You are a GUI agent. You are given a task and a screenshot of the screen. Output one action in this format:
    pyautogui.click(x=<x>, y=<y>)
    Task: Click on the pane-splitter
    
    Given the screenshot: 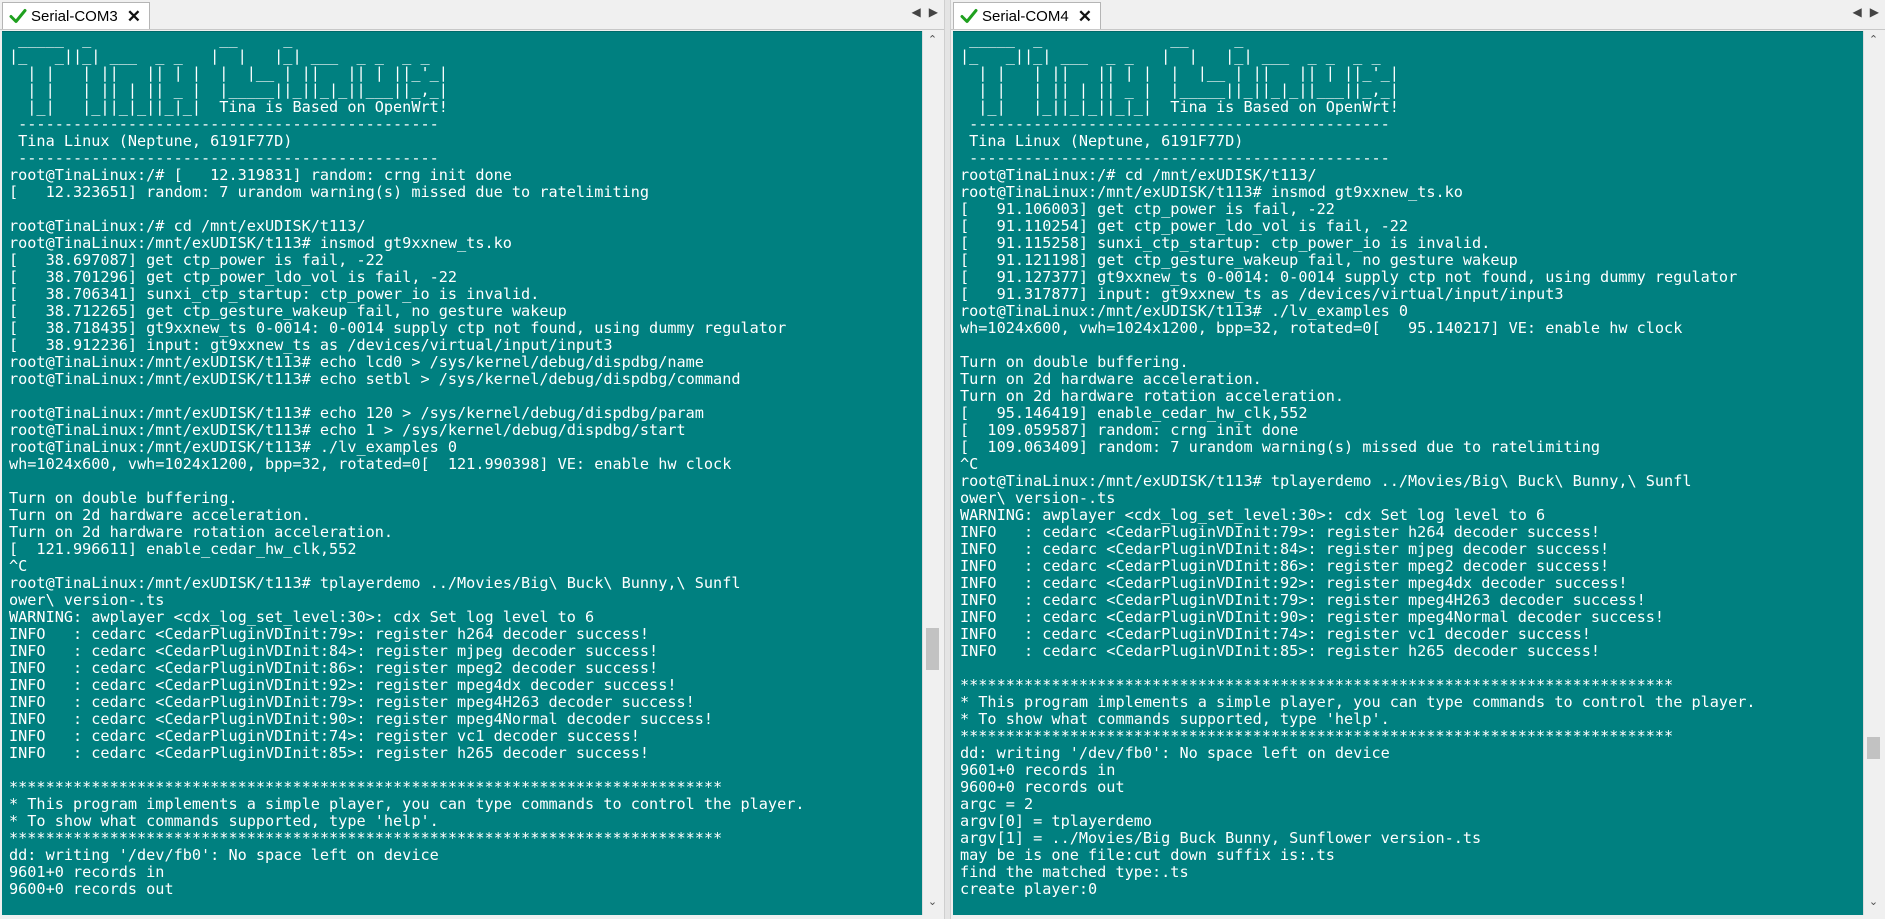 What is the action you would take?
    pyautogui.click(x=947, y=459)
    